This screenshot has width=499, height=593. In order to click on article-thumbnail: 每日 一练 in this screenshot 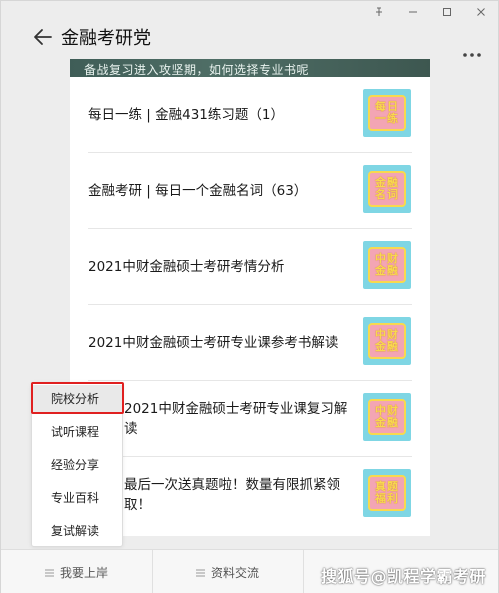, I will do `click(387, 113)`.